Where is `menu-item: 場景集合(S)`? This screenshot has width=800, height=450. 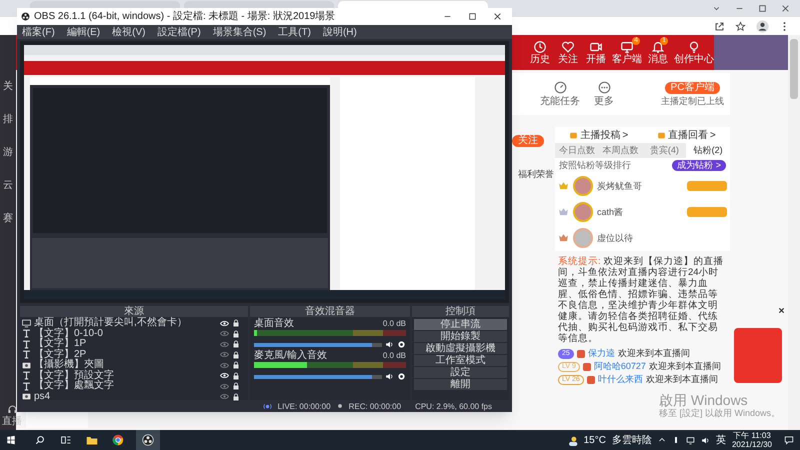 menu-item: 場景集合(S) is located at coordinates (239, 32).